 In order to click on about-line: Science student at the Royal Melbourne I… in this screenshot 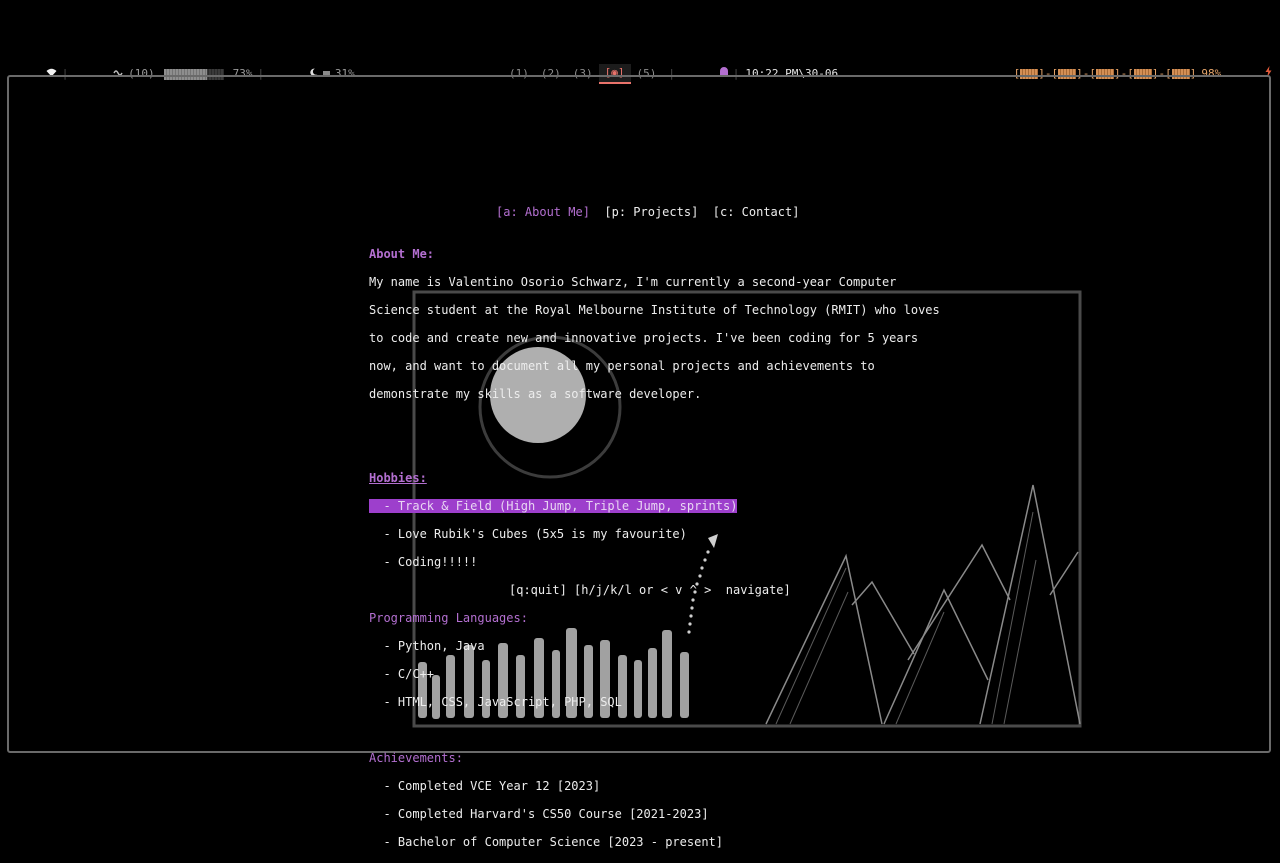, I will do `click(654, 310)`.